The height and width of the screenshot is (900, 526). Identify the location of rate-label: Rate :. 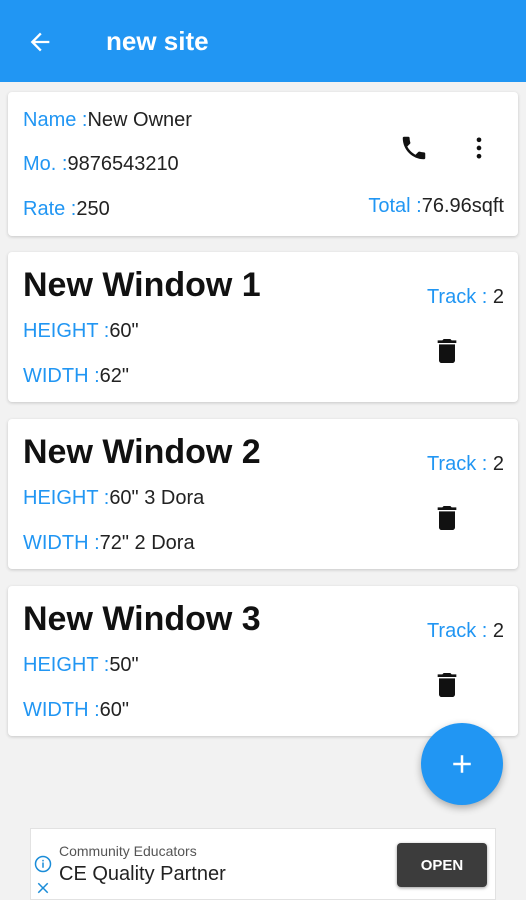
(50, 209).